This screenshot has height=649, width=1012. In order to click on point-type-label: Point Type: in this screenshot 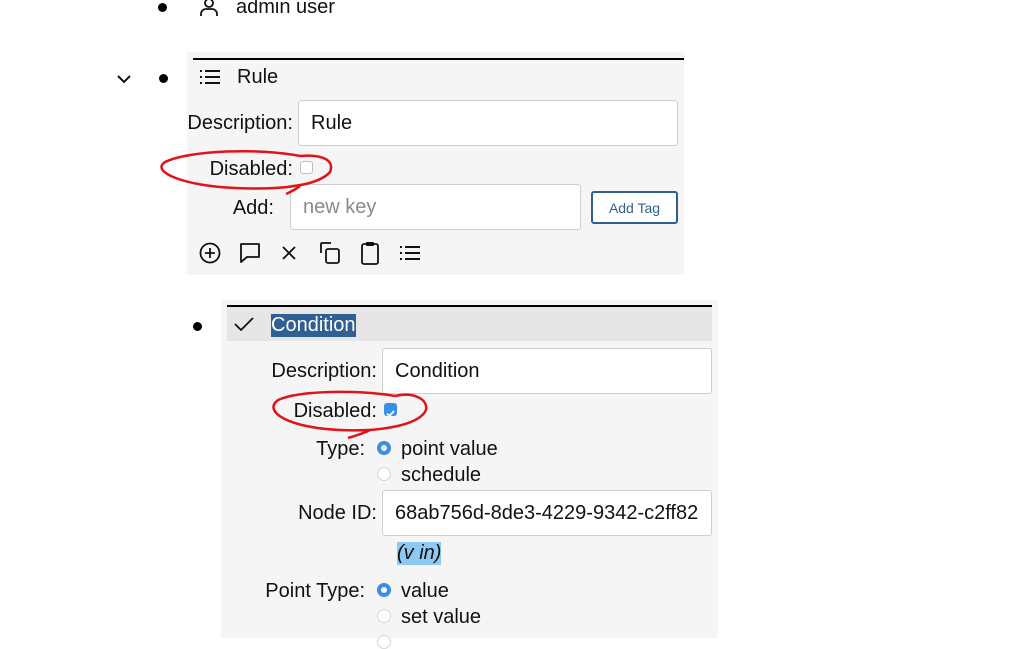, I will do `click(315, 591)`.